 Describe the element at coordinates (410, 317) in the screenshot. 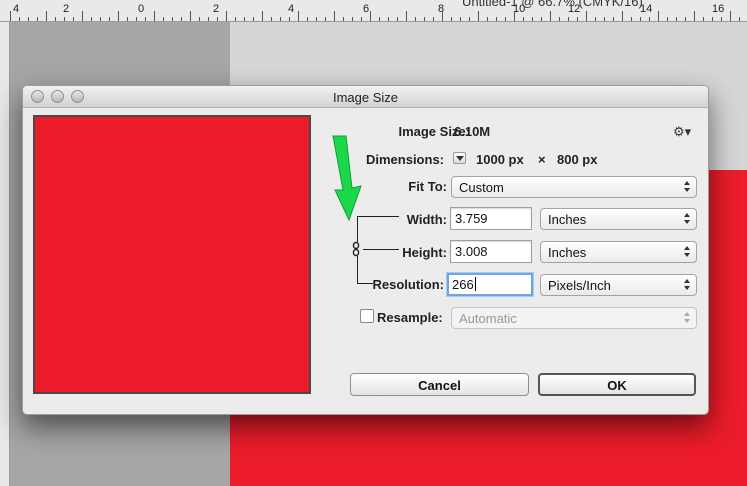

I see `resample-label: Resample:` at that location.